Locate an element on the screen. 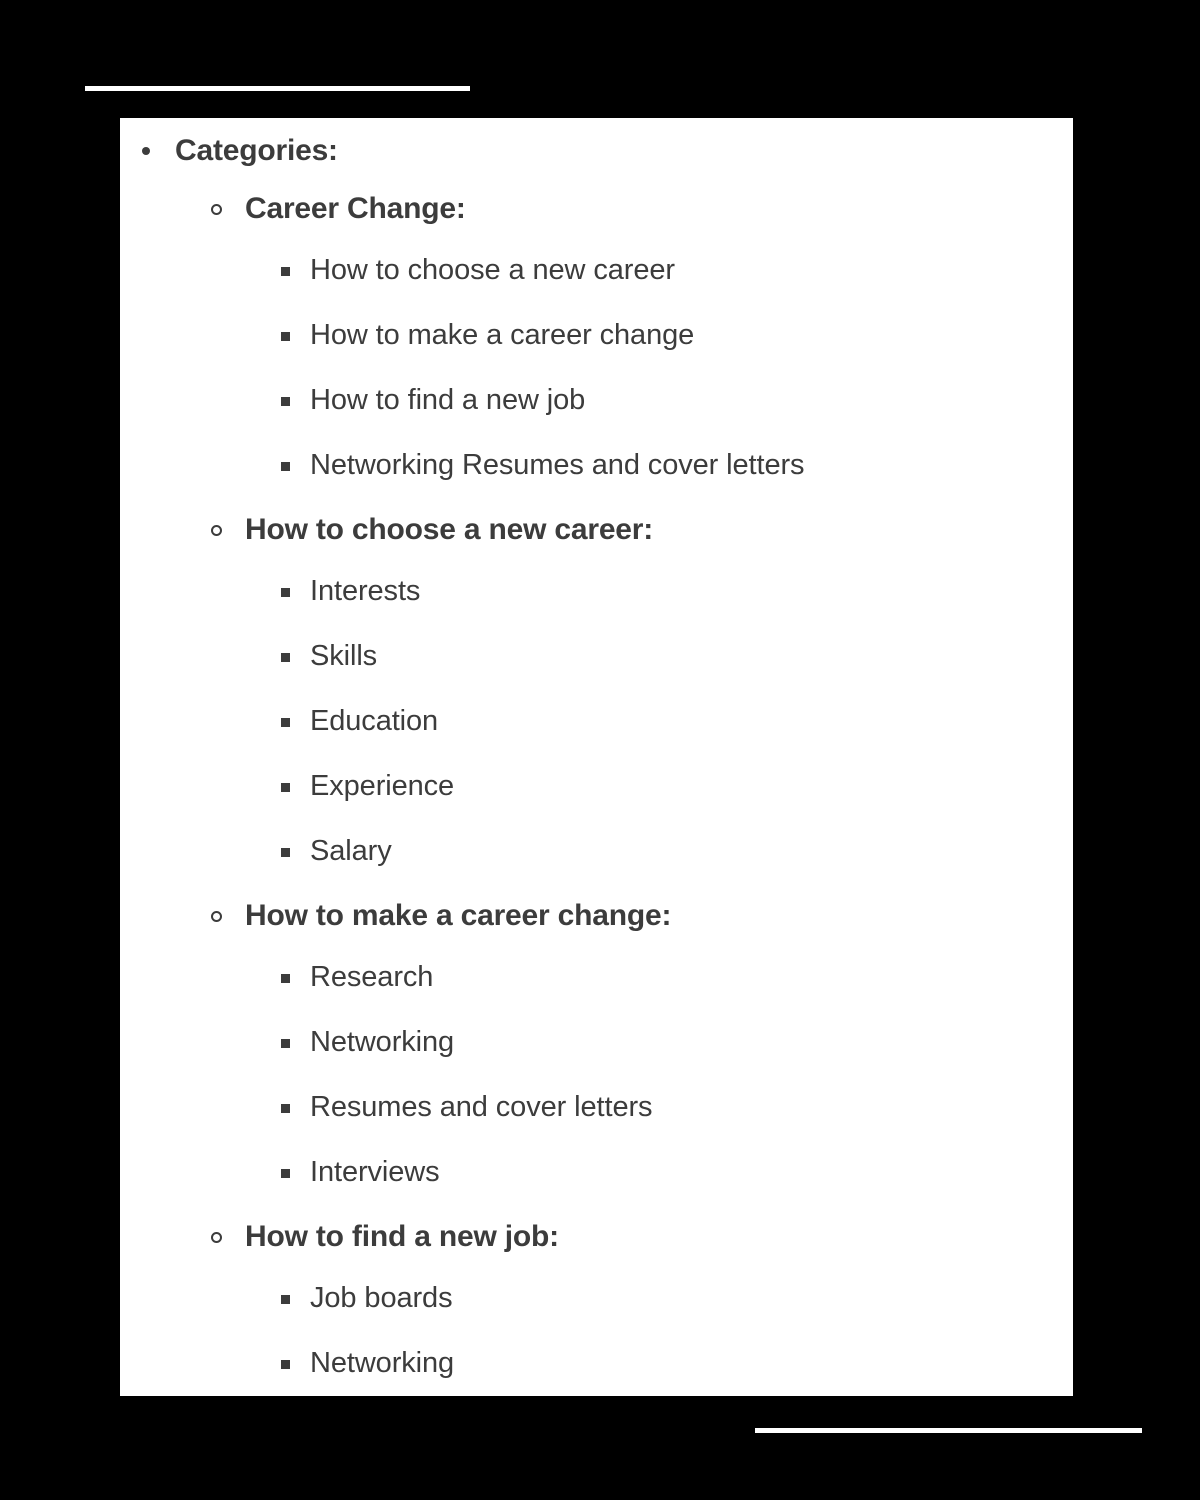 The image size is (1200, 1500). outline-leaf-item-label: How to find a new job is located at coordinates (448, 400).